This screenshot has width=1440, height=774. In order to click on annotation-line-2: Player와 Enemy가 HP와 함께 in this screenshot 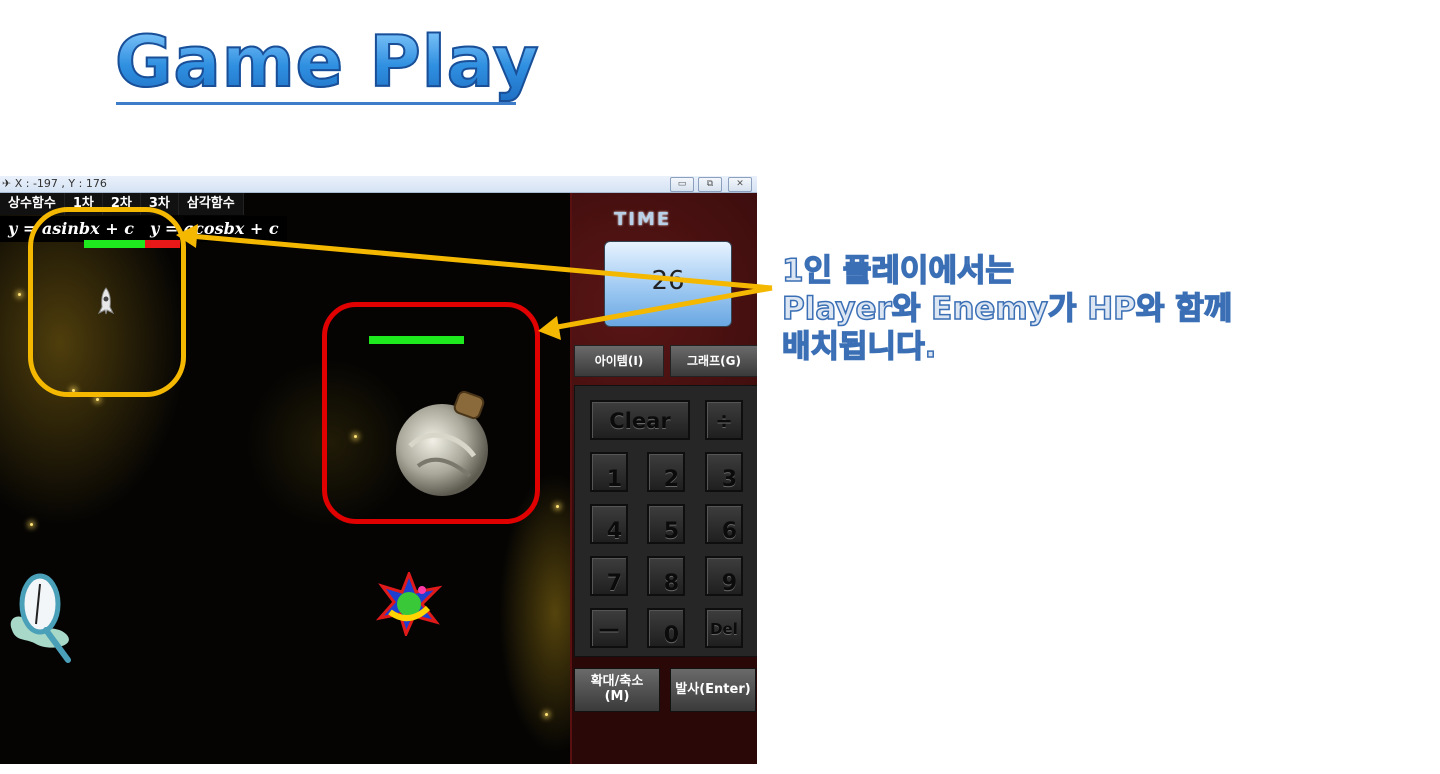, I will do `click(1007, 309)`.